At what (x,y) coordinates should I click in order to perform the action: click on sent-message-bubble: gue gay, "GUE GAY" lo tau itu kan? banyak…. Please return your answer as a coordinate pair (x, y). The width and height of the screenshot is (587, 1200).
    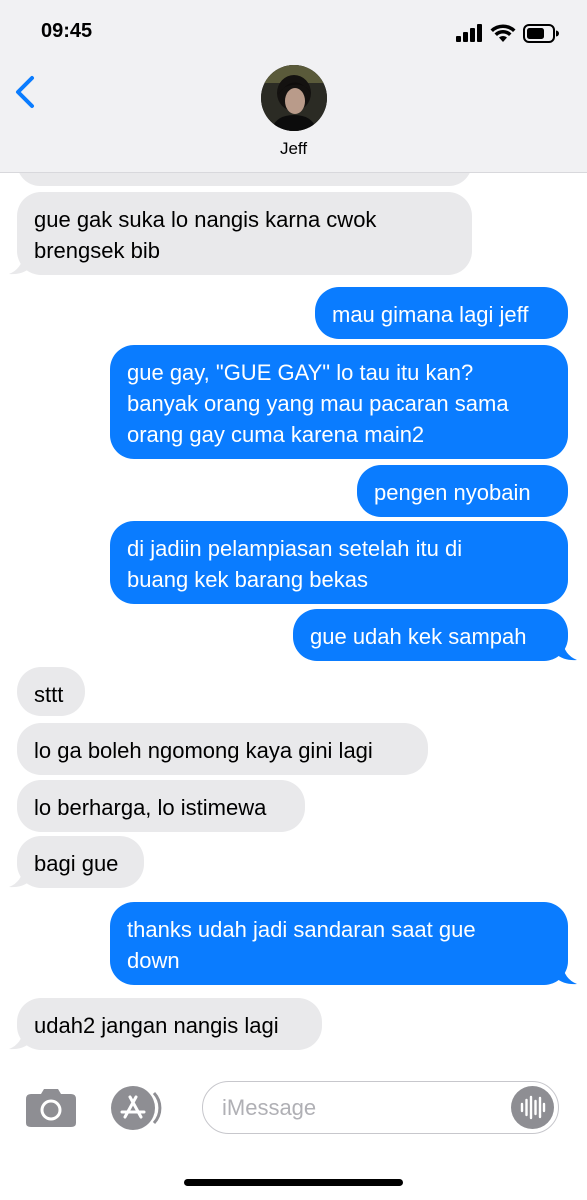
    Looking at the image, I should click on (339, 402).